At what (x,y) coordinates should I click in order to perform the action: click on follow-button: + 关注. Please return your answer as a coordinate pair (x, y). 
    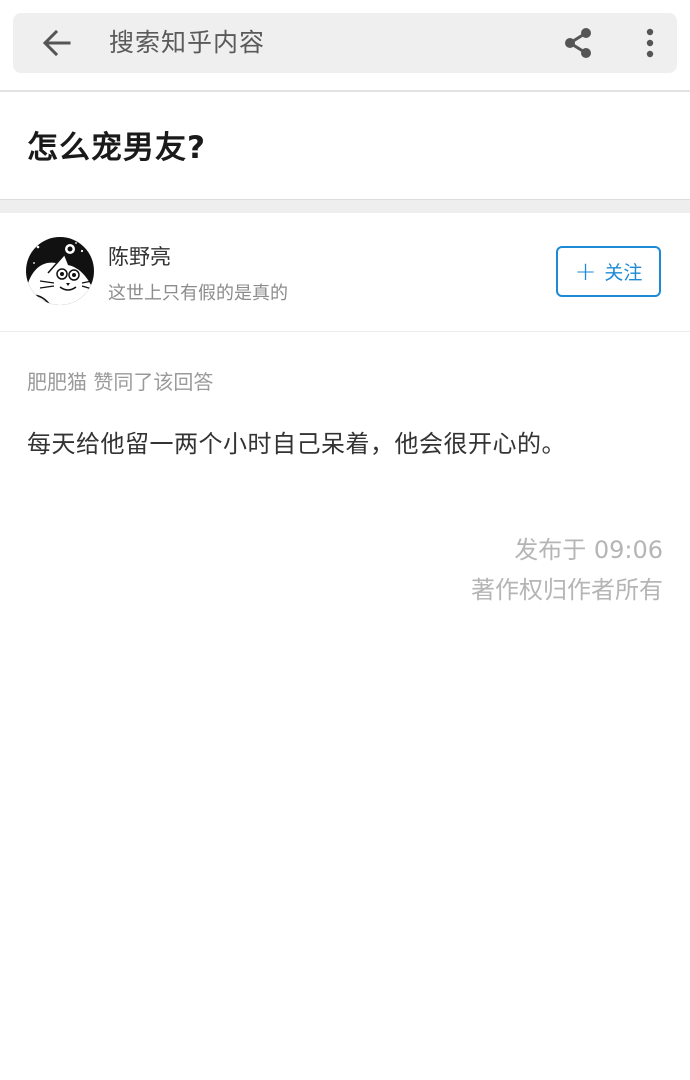
    Looking at the image, I should click on (608, 271).